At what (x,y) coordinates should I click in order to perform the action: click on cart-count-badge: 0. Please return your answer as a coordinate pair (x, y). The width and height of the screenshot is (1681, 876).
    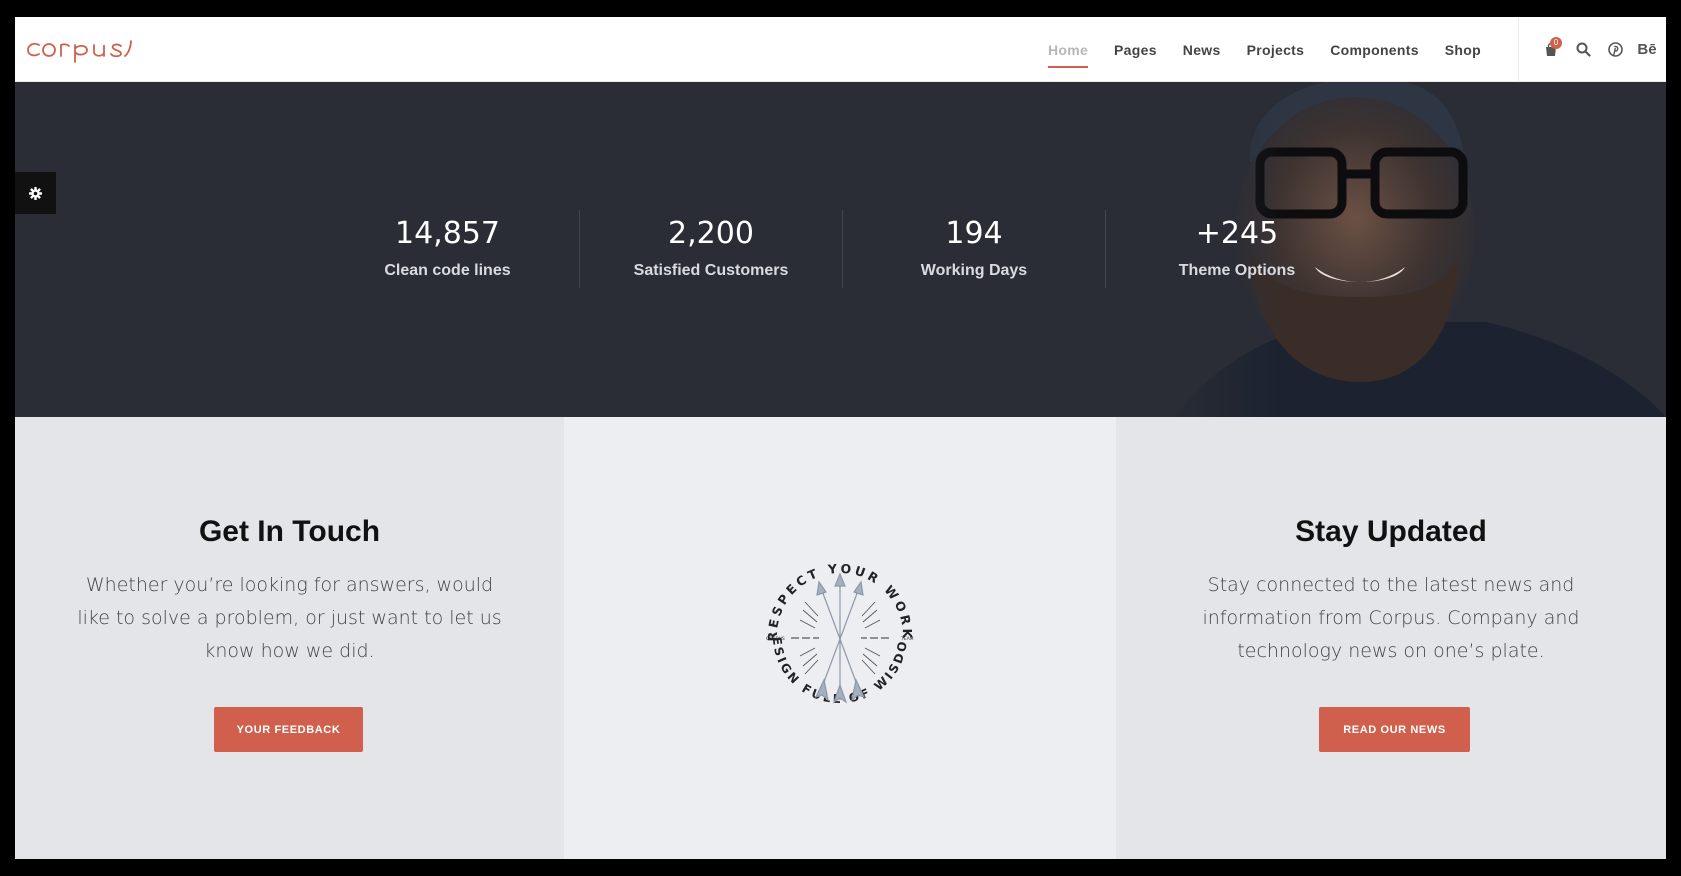
    Looking at the image, I should click on (1556, 42).